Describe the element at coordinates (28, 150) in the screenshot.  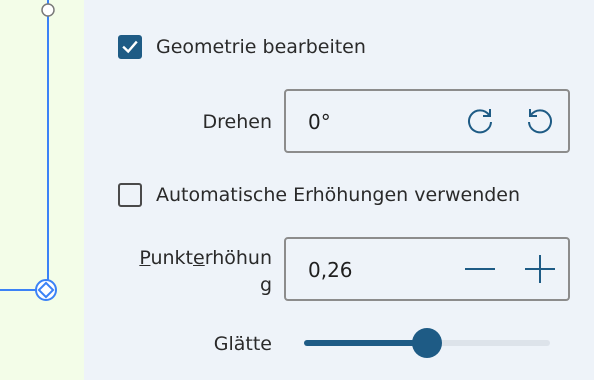
I see `geometry-line-graphic` at that location.